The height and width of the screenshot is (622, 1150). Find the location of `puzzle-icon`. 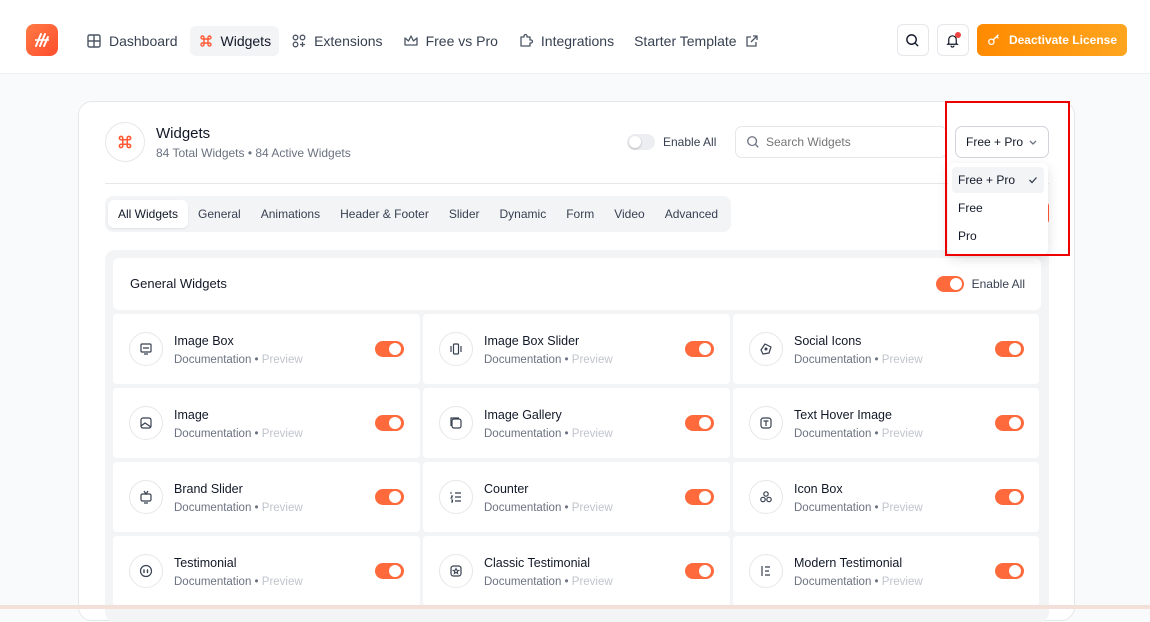

puzzle-icon is located at coordinates (526, 40).